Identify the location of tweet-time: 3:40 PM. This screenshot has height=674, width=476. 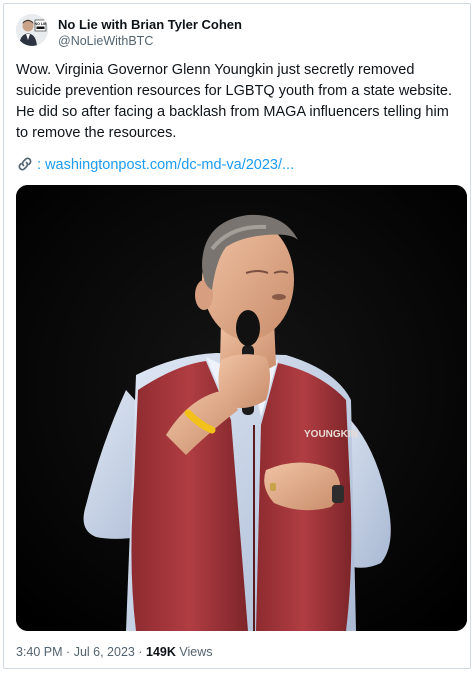
(39, 652).